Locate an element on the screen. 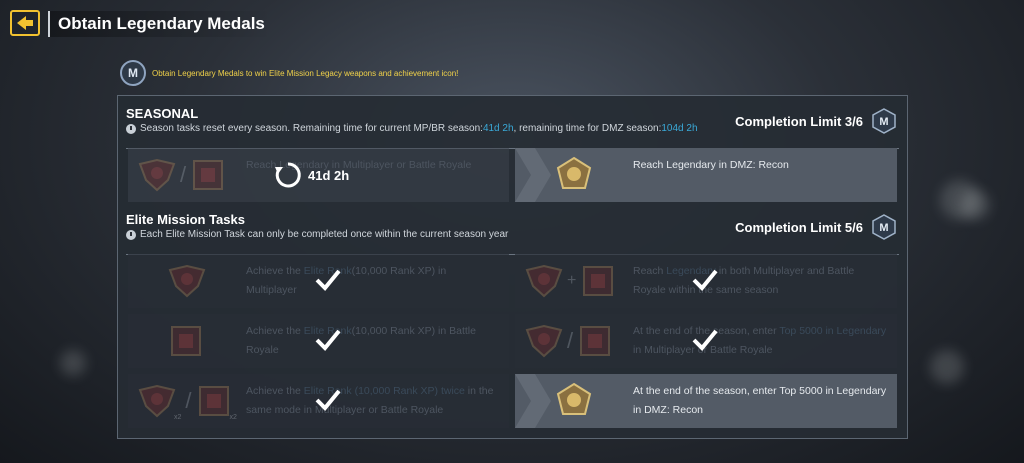  elite-title: Elite Mission Tasks is located at coordinates (185, 219).